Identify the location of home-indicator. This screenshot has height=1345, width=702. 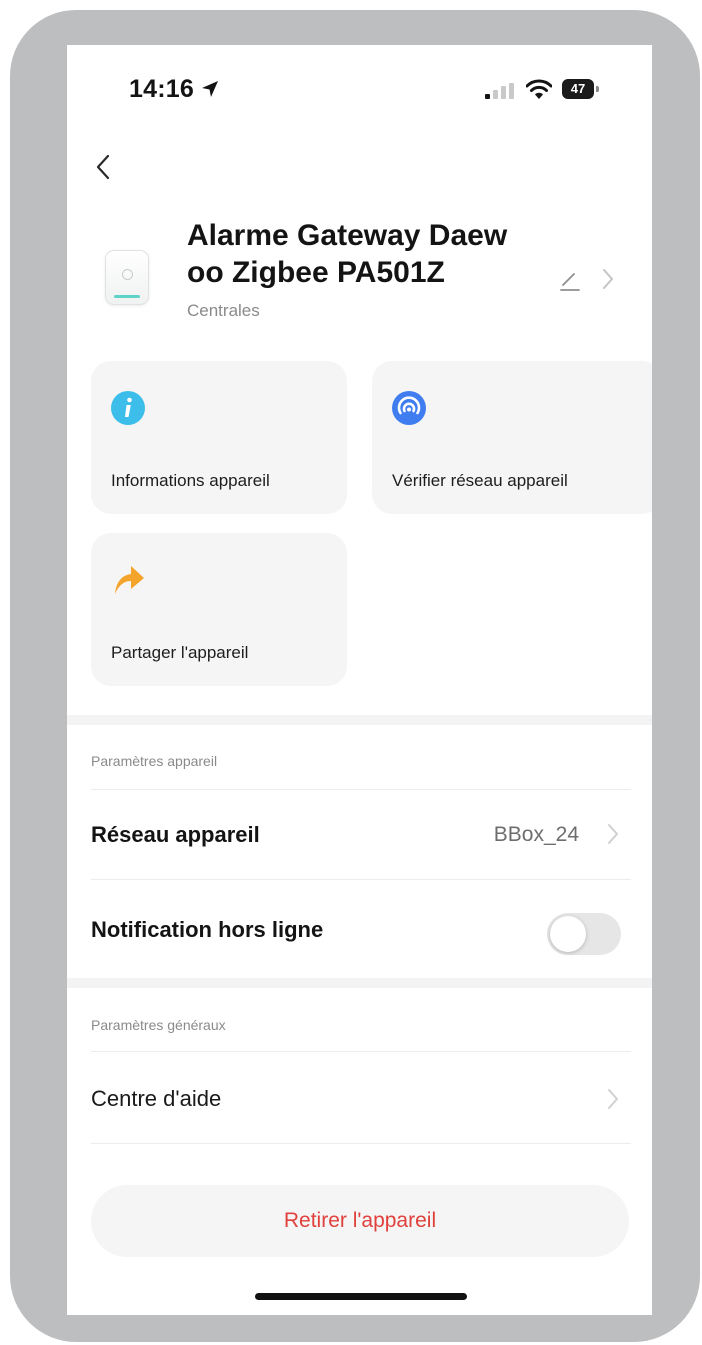
(361, 1296).